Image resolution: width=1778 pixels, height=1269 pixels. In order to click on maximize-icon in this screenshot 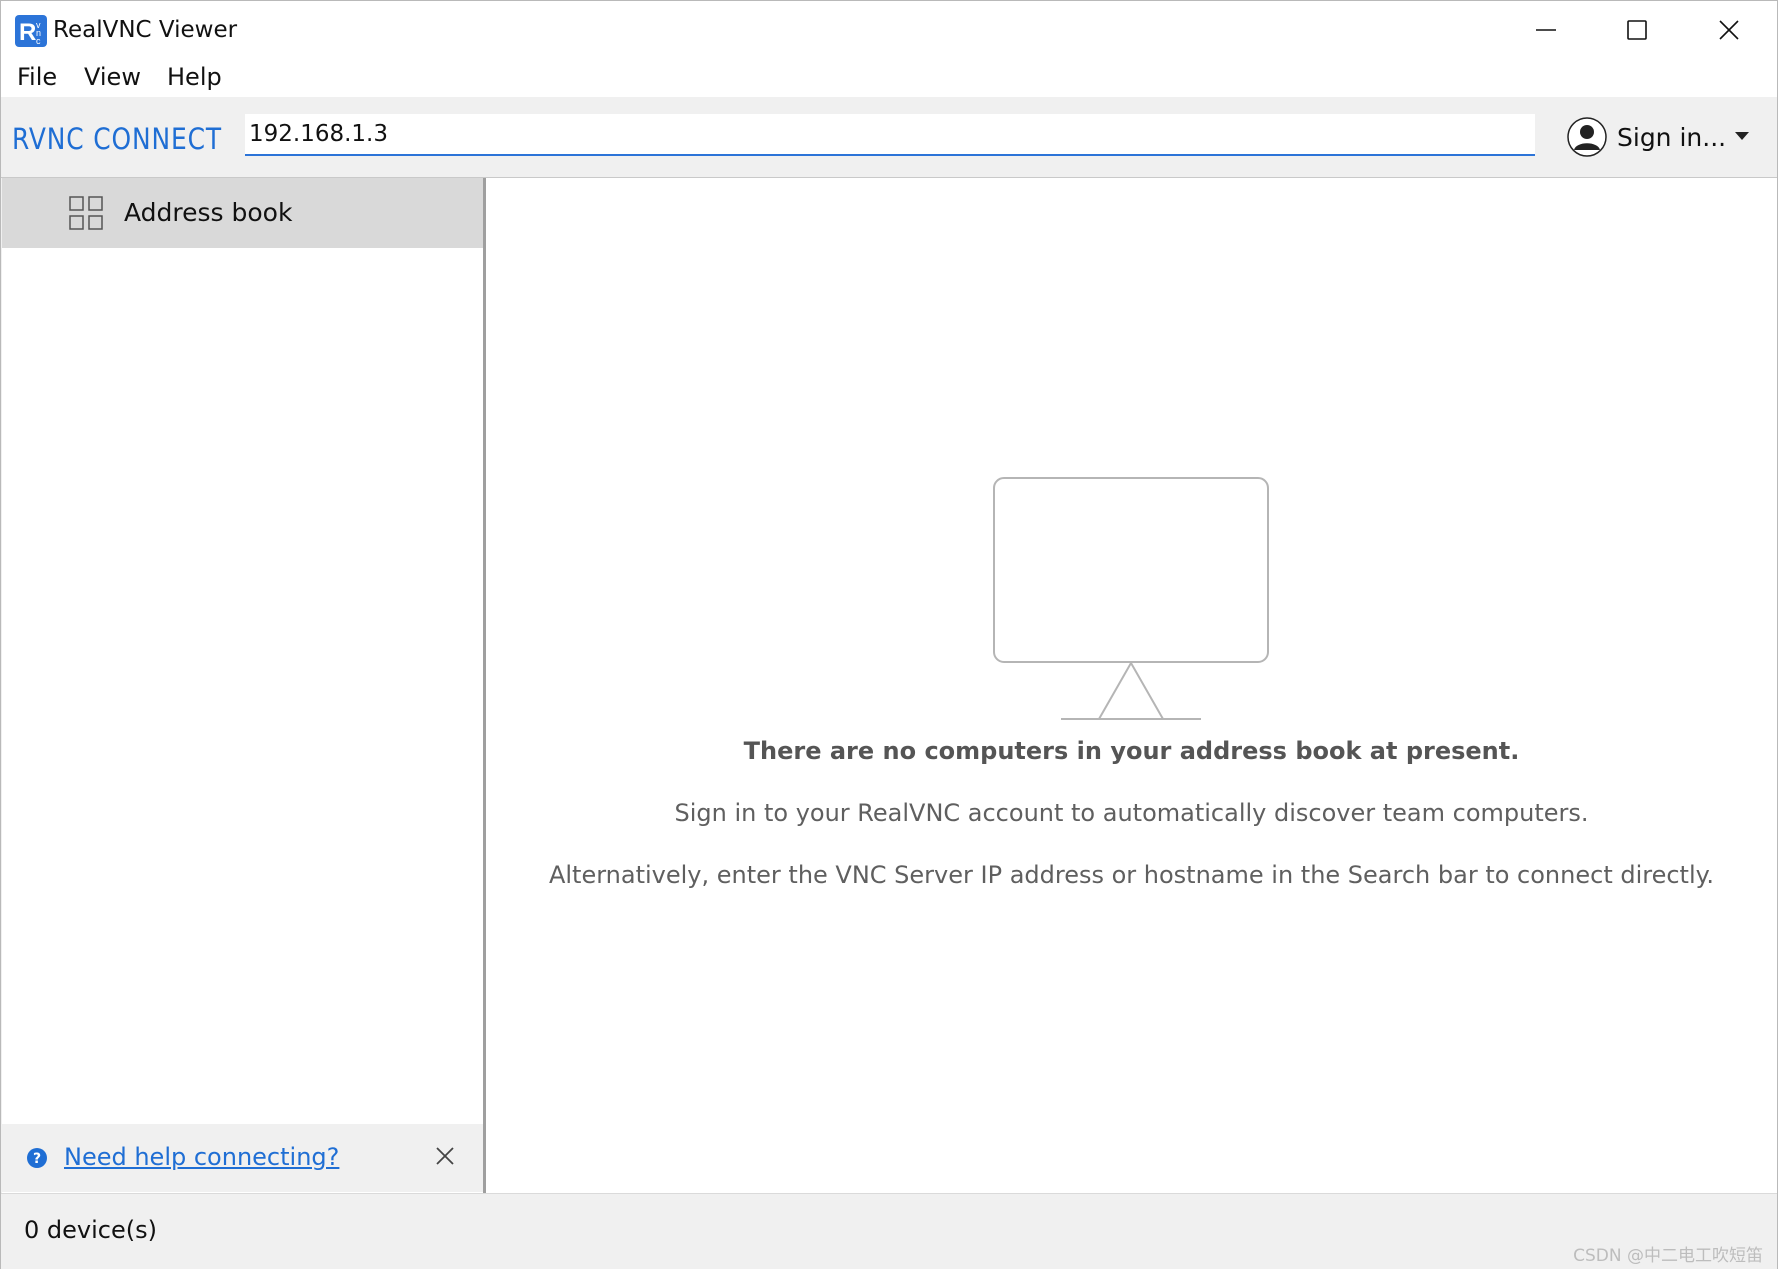, I will do `click(1637, 30)`.